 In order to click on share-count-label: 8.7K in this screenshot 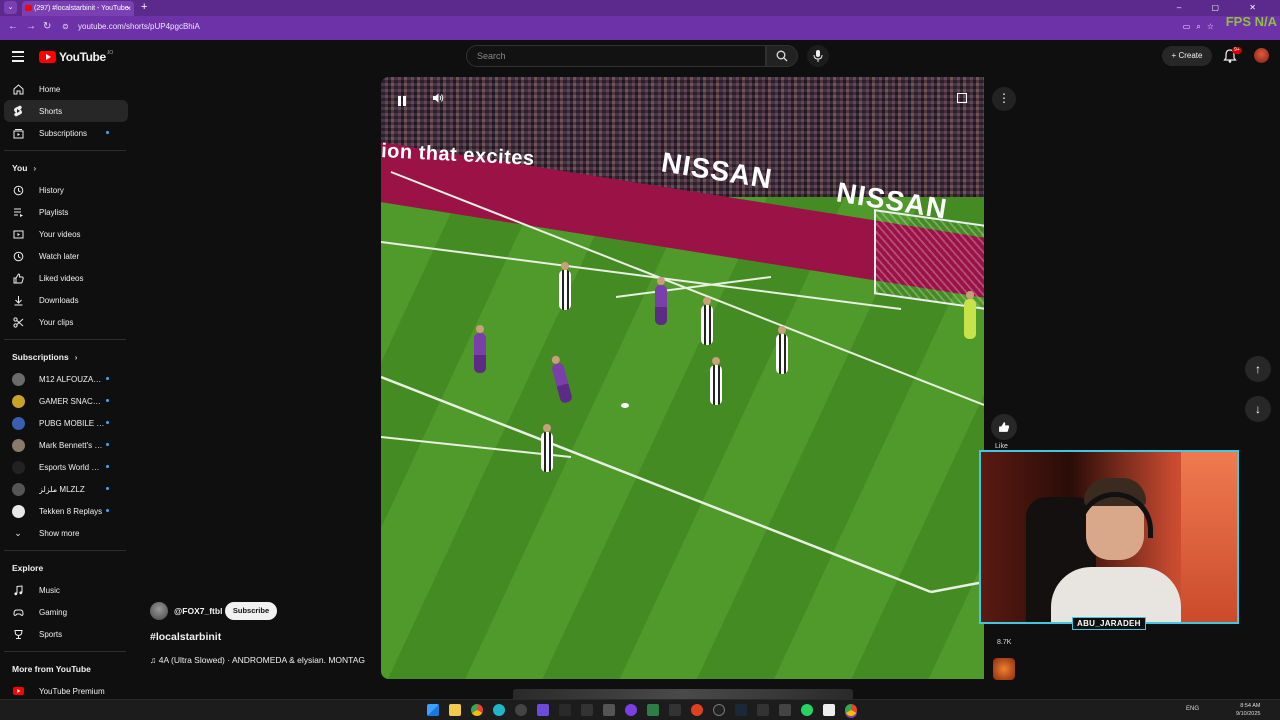, I will do `click(1004, 642)`.